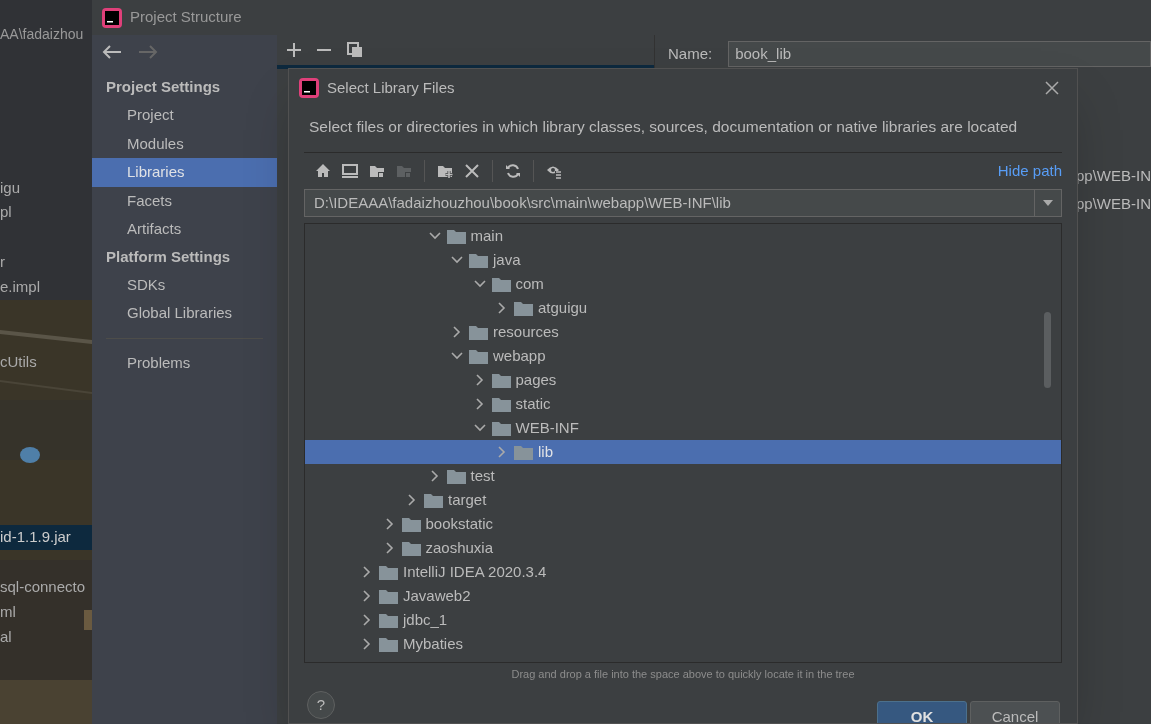 Image resolution: width=1151 pixels, height=724 pixels. What do you see at coordinates (683, 260) in the screenshot?
I see `tree-row: java` at bounding box center [683, 260].